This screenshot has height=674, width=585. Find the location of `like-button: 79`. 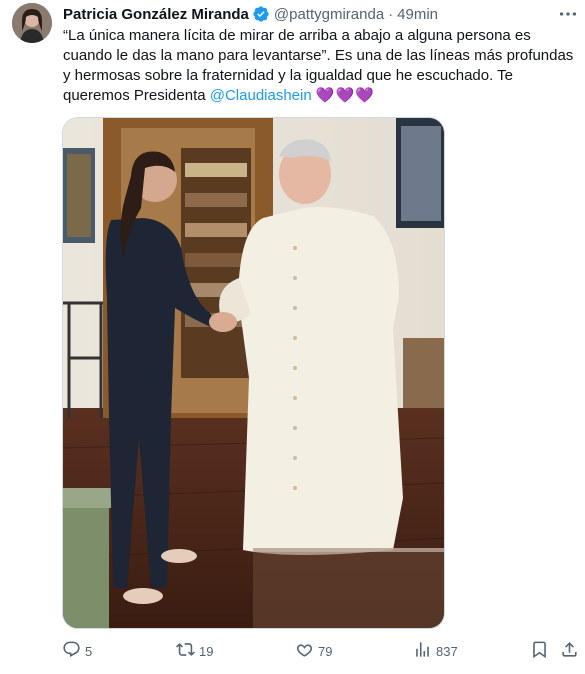

like-button: 79 is located at coordinates (313, 651).